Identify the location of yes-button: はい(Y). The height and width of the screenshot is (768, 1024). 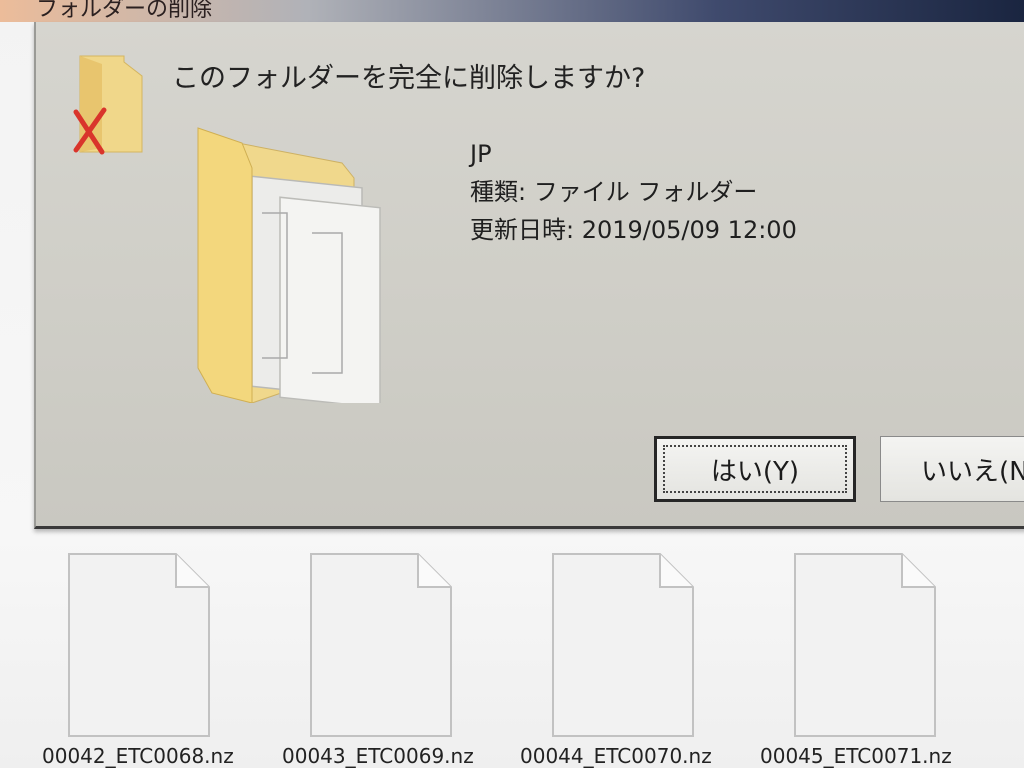
(755, 469).